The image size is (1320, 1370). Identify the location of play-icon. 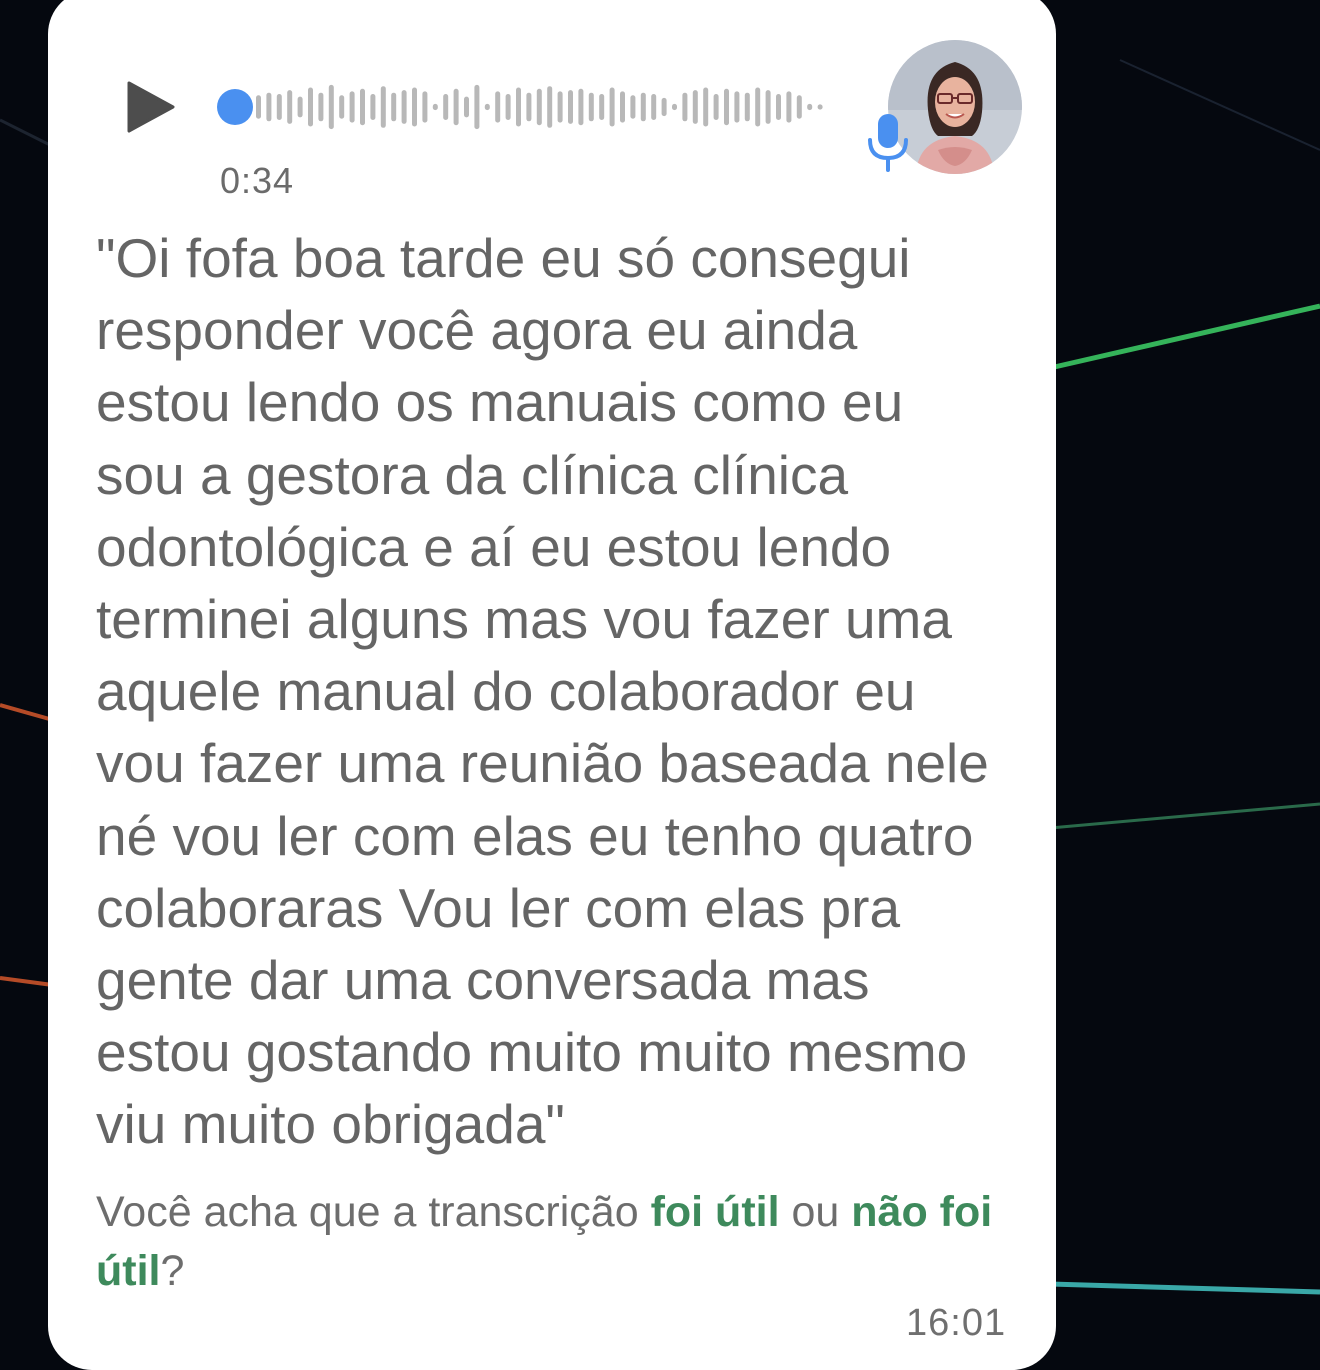
(151, 107).